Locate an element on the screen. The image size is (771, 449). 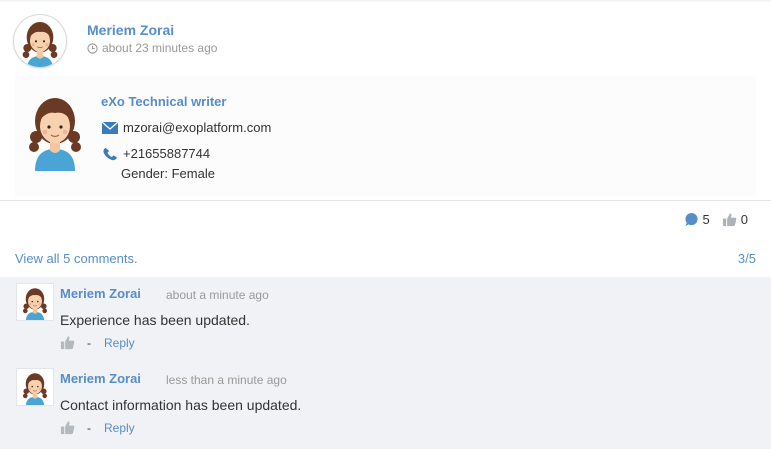
profile-phone-row: +21655887744 is located at coordinates (155, 153).